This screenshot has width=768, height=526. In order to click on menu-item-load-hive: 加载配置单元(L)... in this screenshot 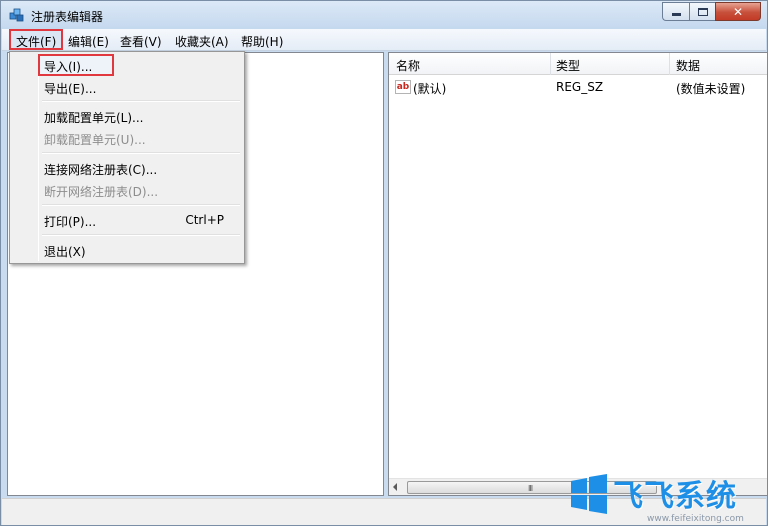, I will do `click(127, 116)`.